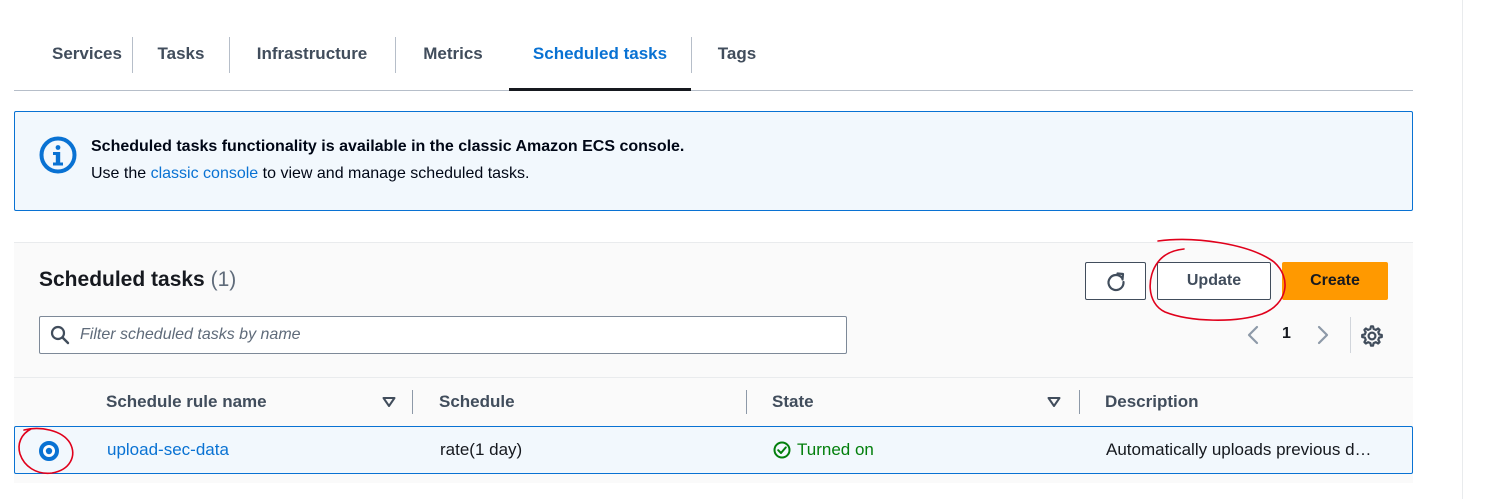 This screenshot has width=1492, height=499. What do you see at coordinates (835, 449) in the screenshot?
I see `state-text: Turned on` at bounding box center [835, 449].